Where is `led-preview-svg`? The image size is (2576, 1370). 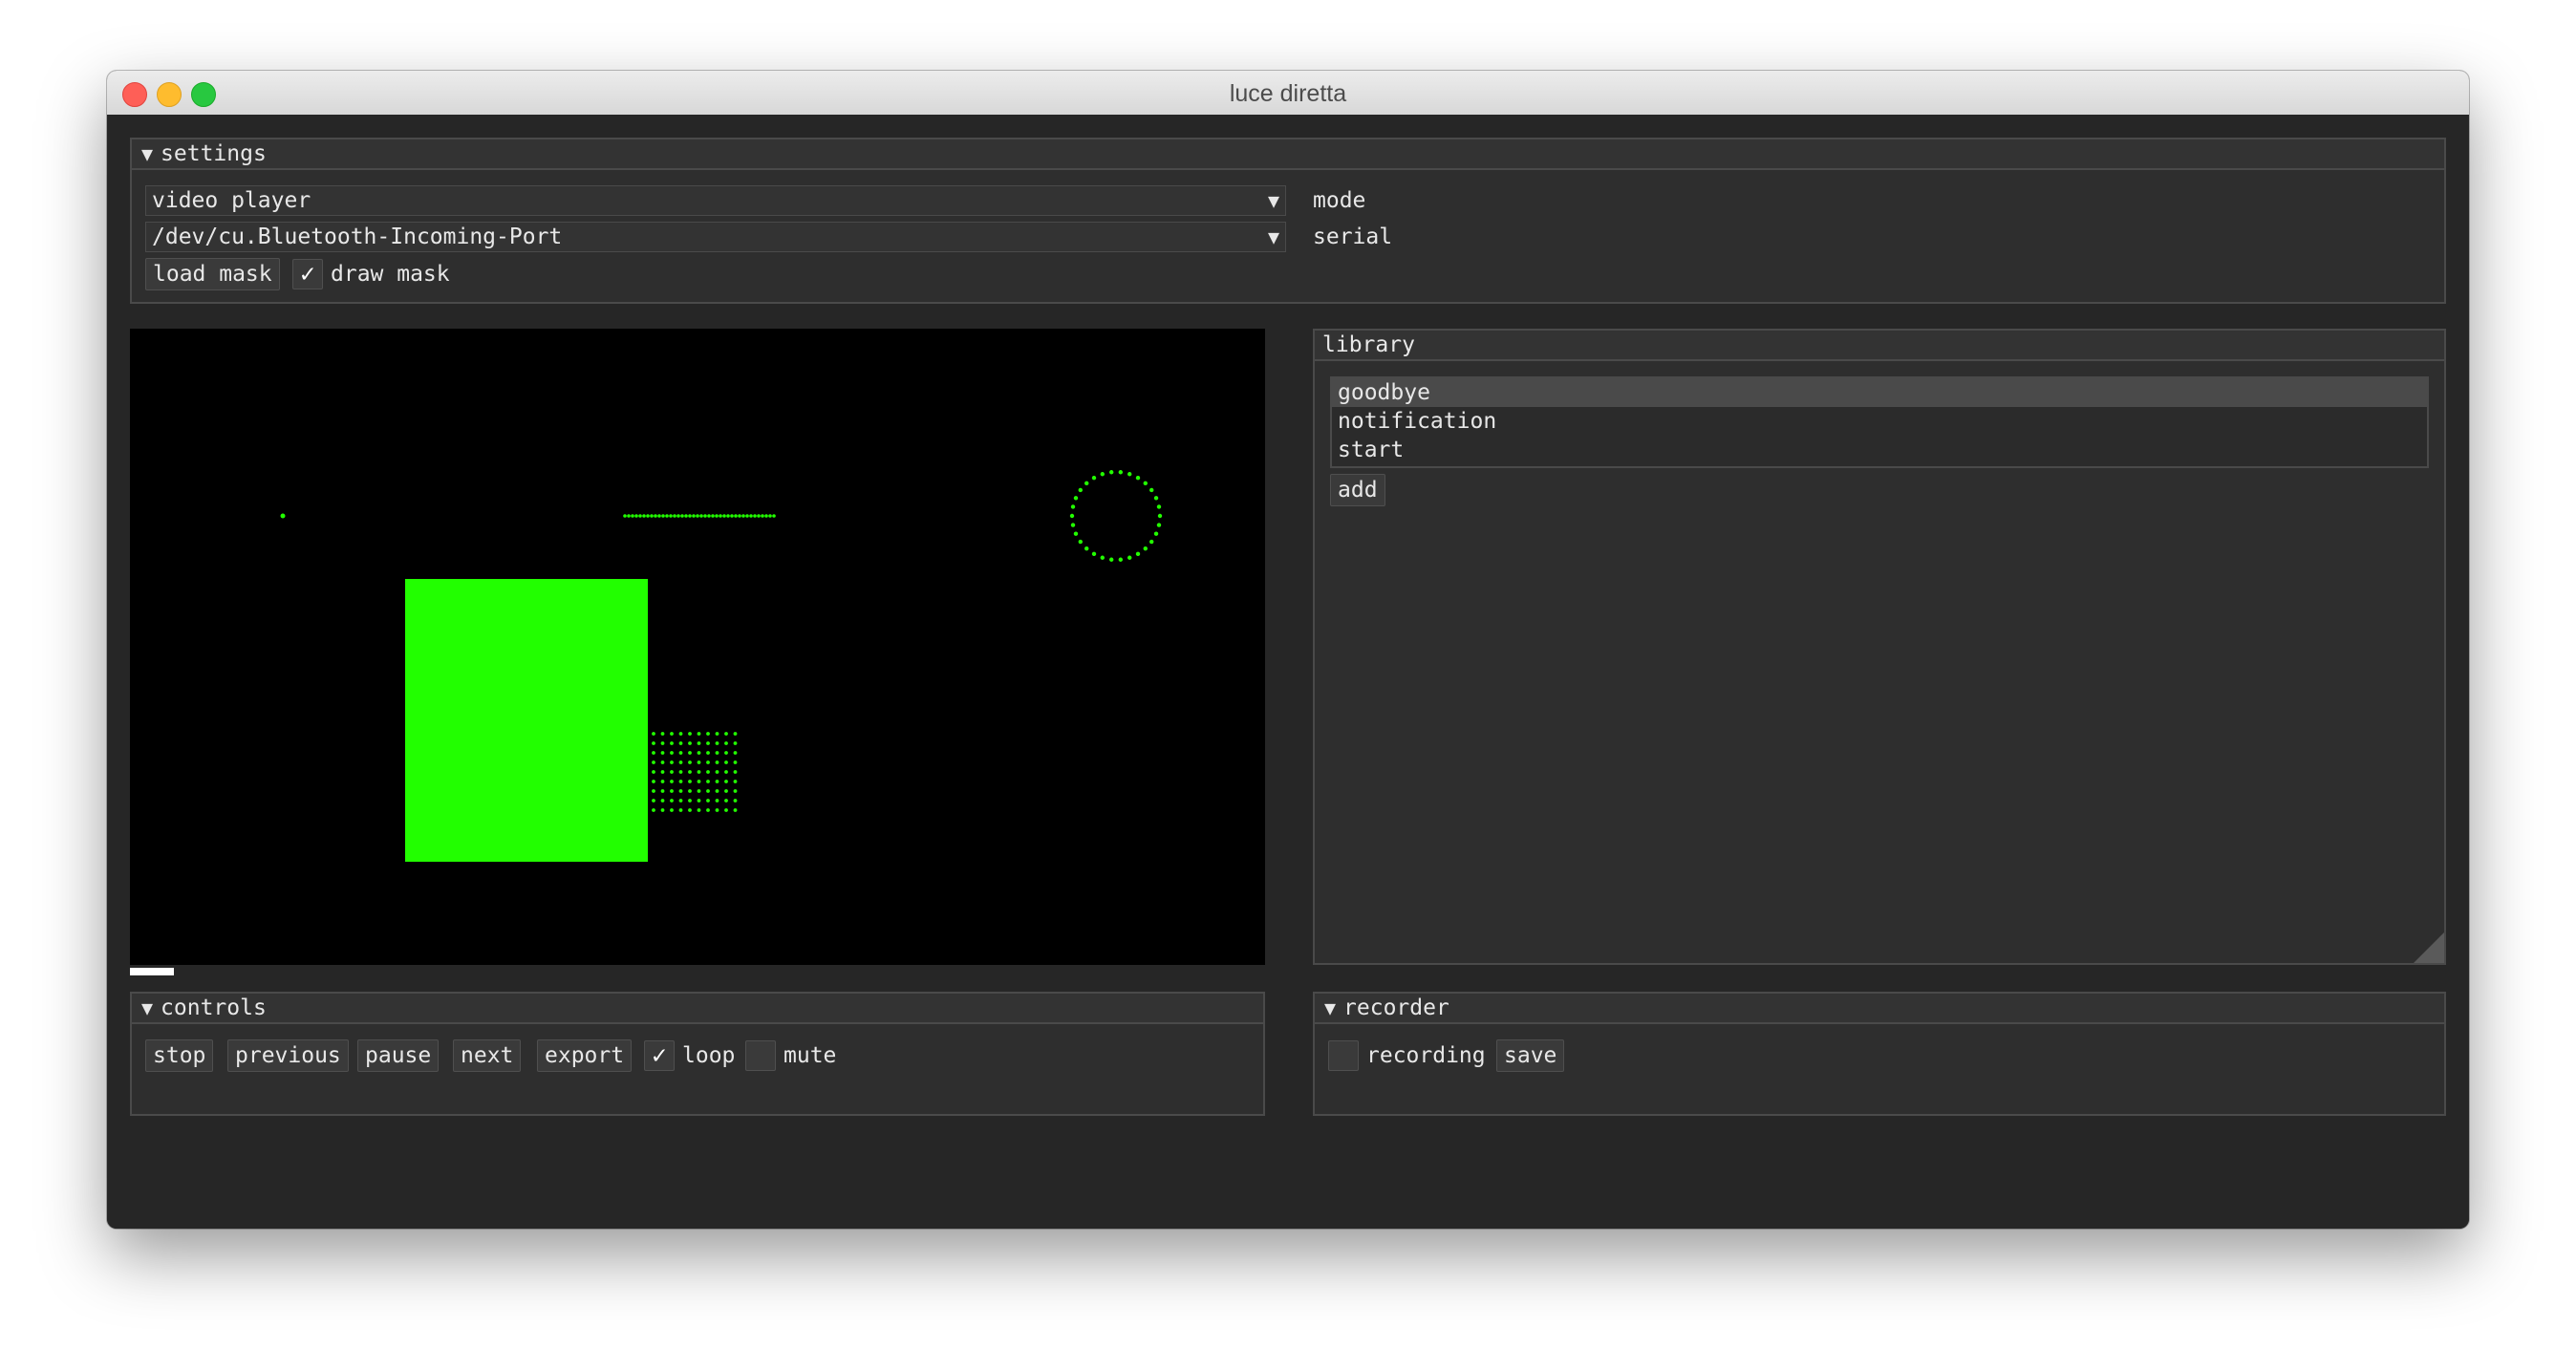 led-preview-svg is located at coordinates (721, 666).